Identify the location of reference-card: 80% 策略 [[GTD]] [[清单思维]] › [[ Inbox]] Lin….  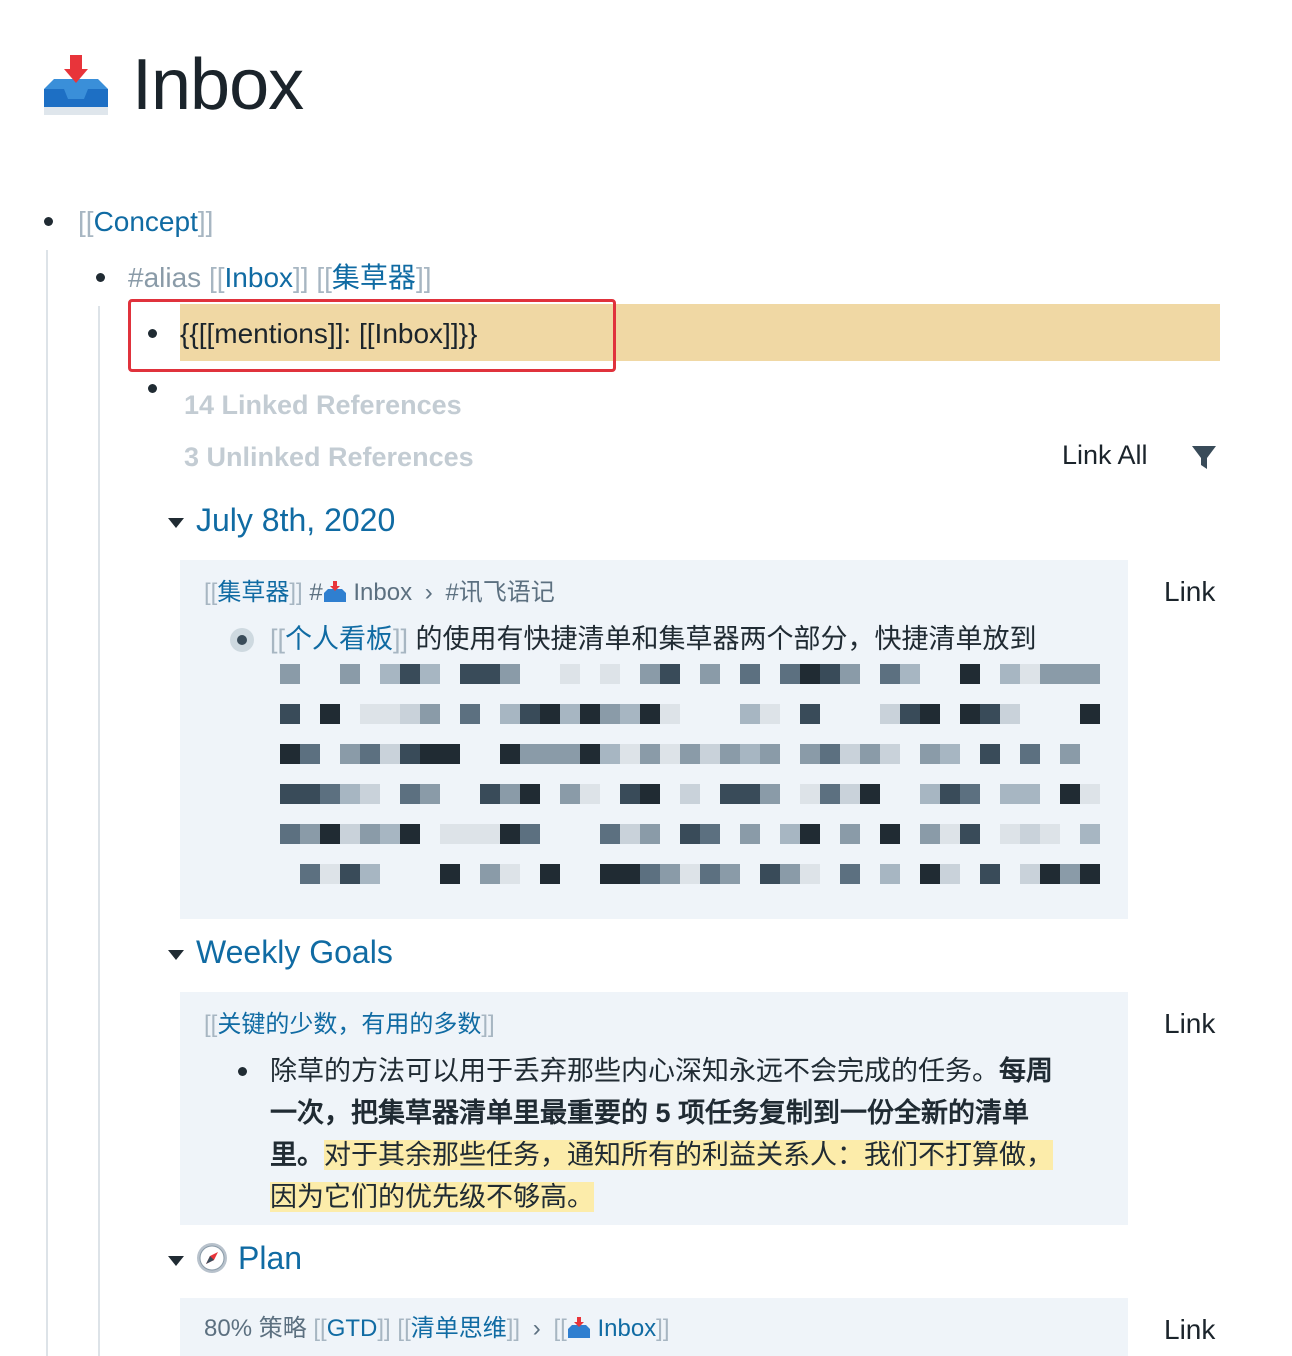
(697, 1327).